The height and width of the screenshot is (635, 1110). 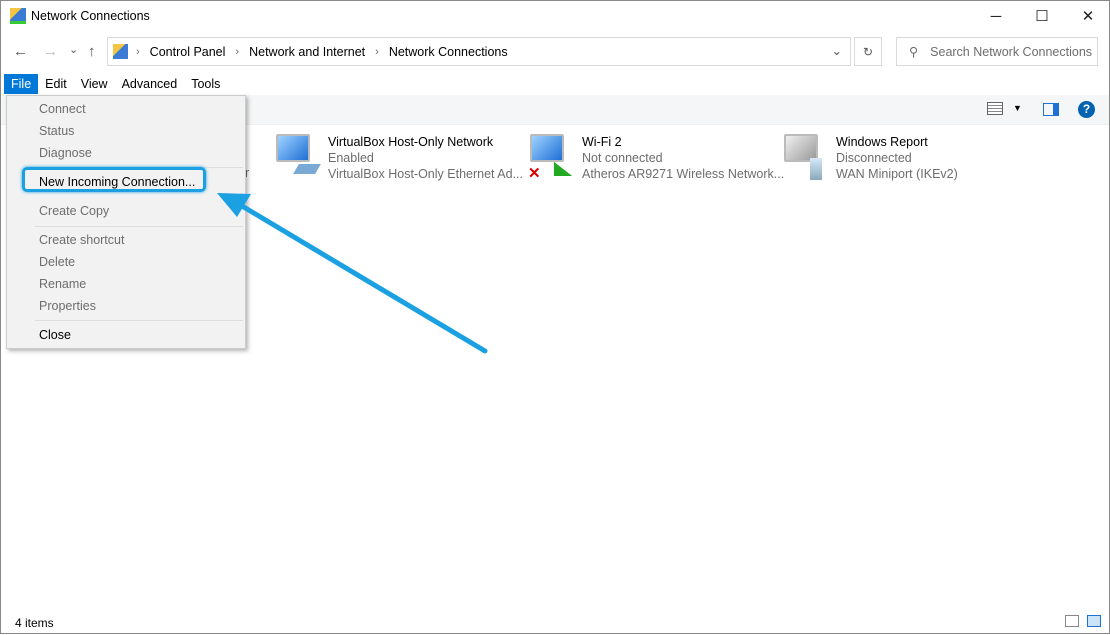 What do you see at coordinates (352, 273) in the screenshot?
I see `annotation-arrow` at bounding box center [352, 273].